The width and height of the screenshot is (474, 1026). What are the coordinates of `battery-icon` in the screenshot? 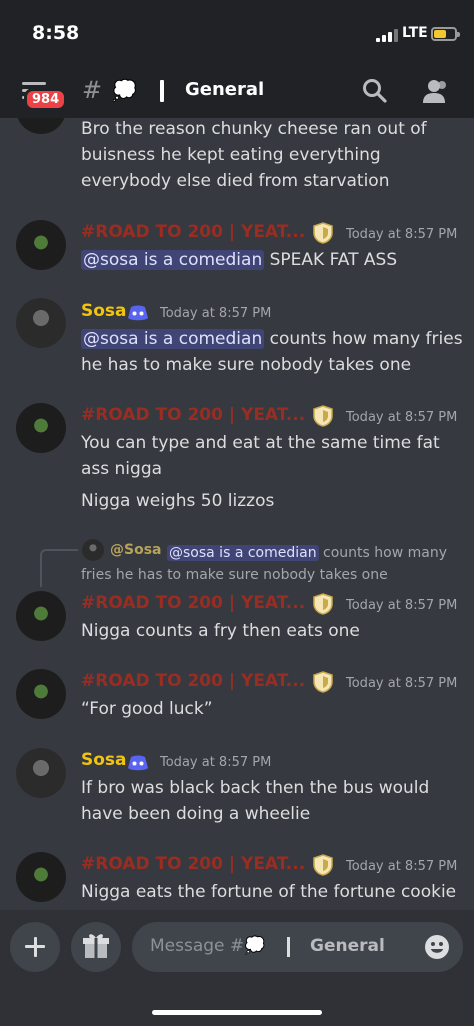 It's located at (445, 34).